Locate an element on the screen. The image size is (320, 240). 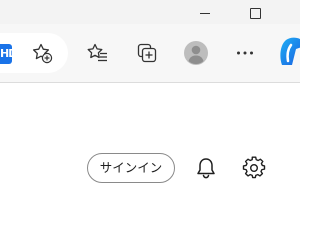
maximize-button is located at coordinates (255, 12).